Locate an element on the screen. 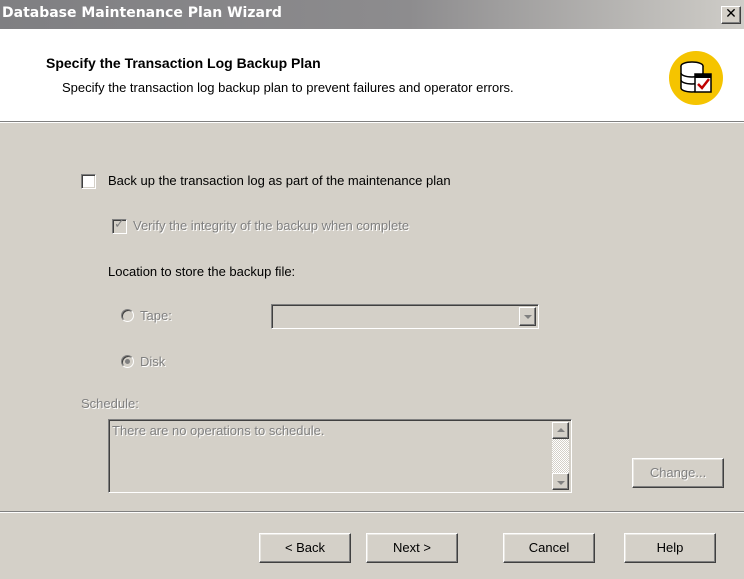 The image size is (744, 579). back-button: < Back is located at coordinates (305, 548).